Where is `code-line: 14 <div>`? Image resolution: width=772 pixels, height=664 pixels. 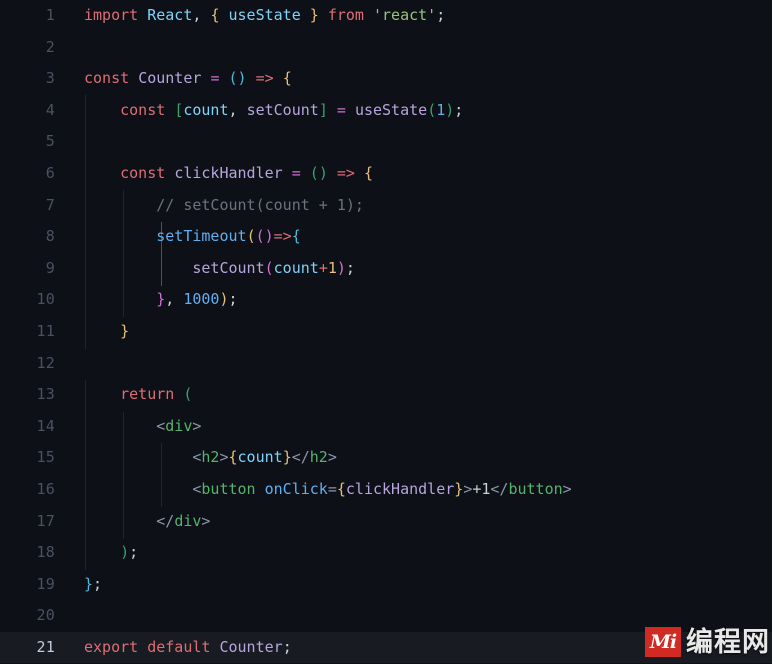 code-line: 14 <div> is located at coordinates (386, 427).